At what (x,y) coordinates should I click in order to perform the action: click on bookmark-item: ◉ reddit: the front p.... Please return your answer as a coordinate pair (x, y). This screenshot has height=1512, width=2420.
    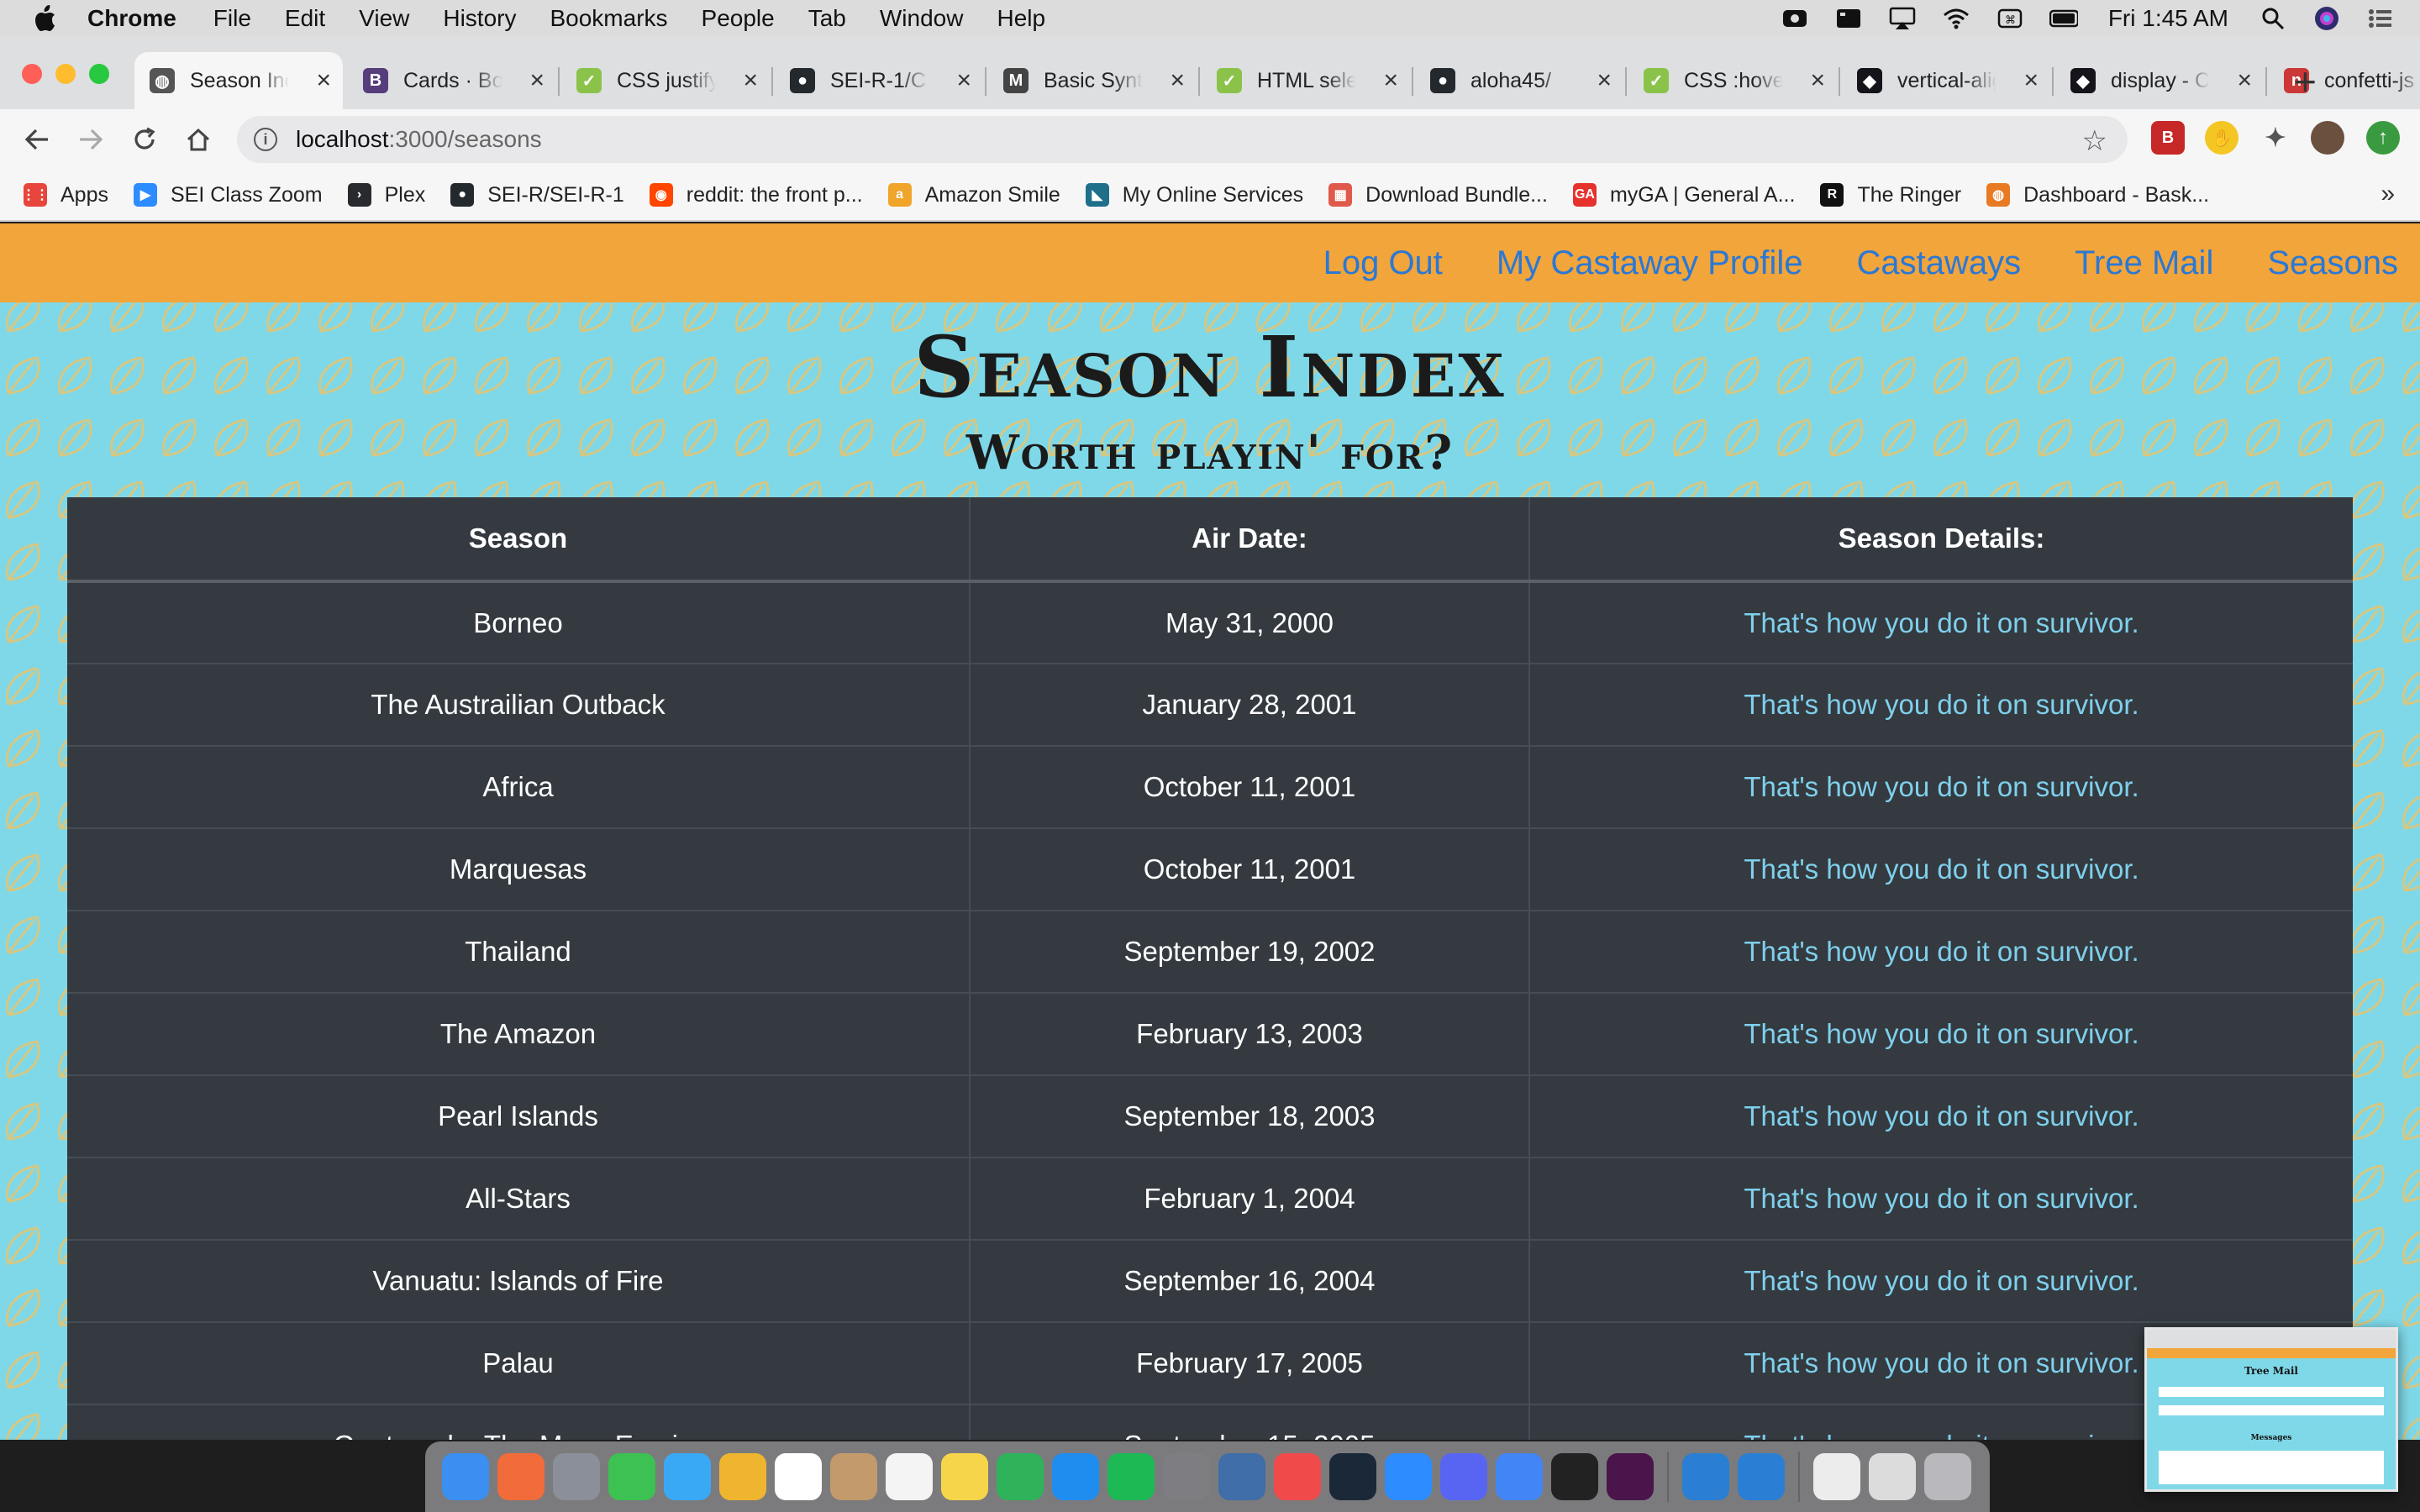
    Looking at the image, I should click on (756, 195).